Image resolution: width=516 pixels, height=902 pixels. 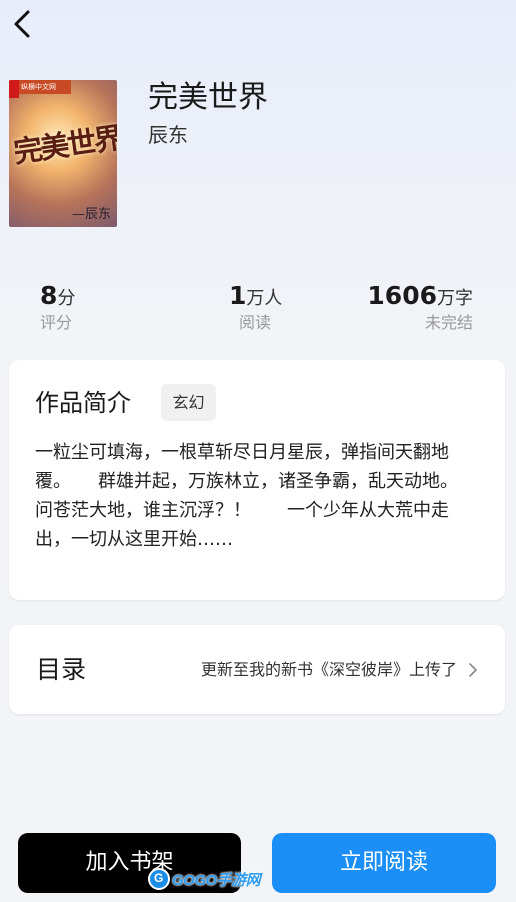 What do you see at coordinates (448, 322) in the screenshot?
I see `words-status-label: 未完结` at bounding box center [448, 322].